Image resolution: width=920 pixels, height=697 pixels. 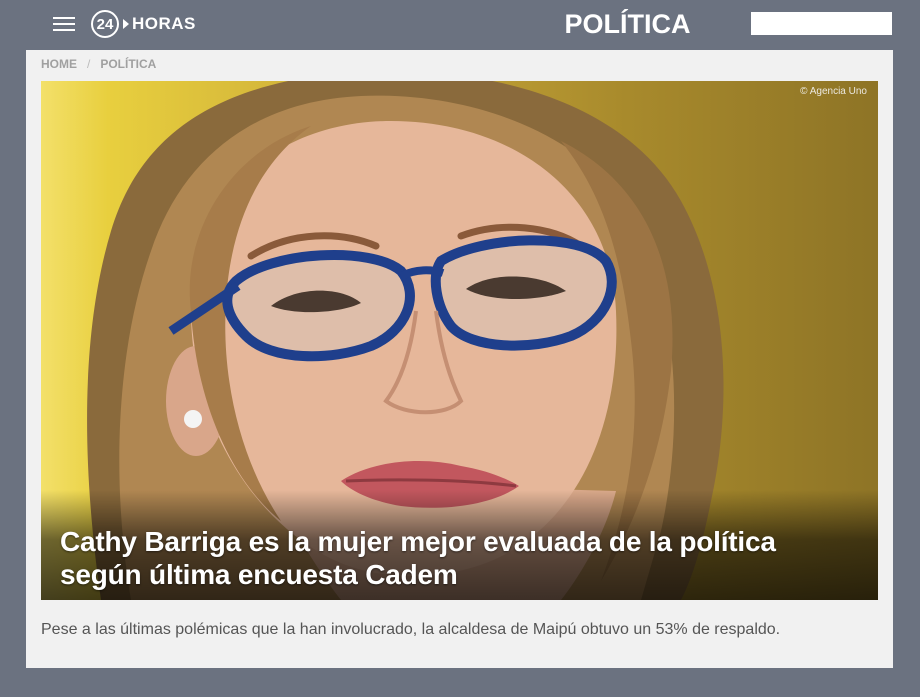 I want to click on hamburger-menu-icon, so click(x=64, y=24).